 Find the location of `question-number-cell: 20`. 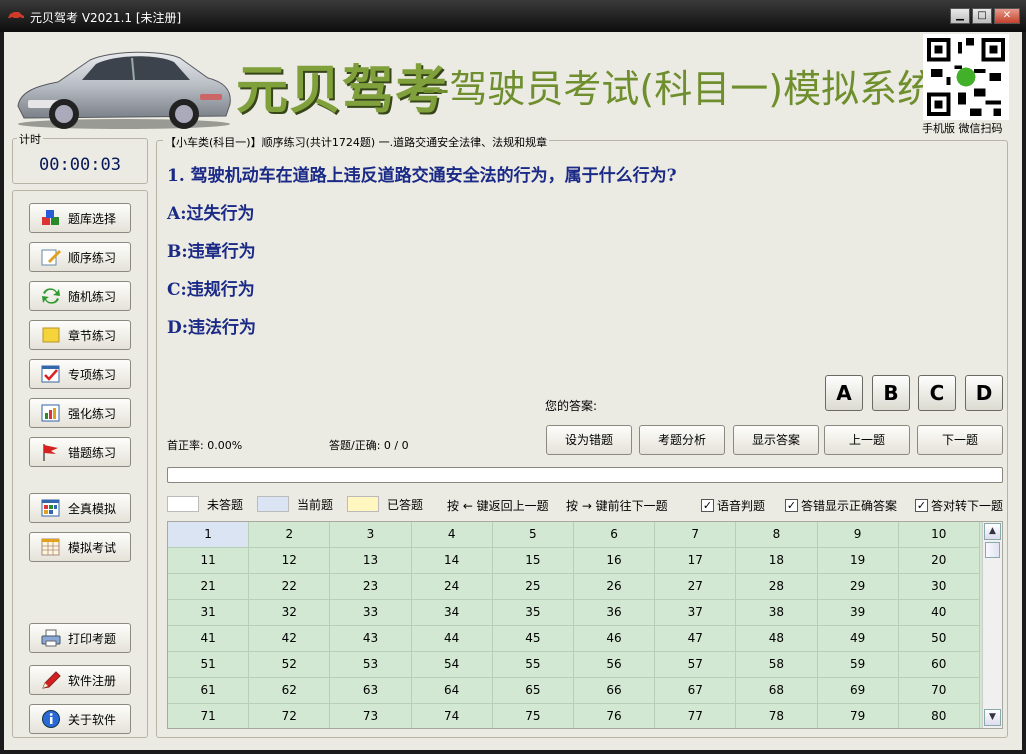

question-number-cell: 20 is located at coordinates (939, 561).